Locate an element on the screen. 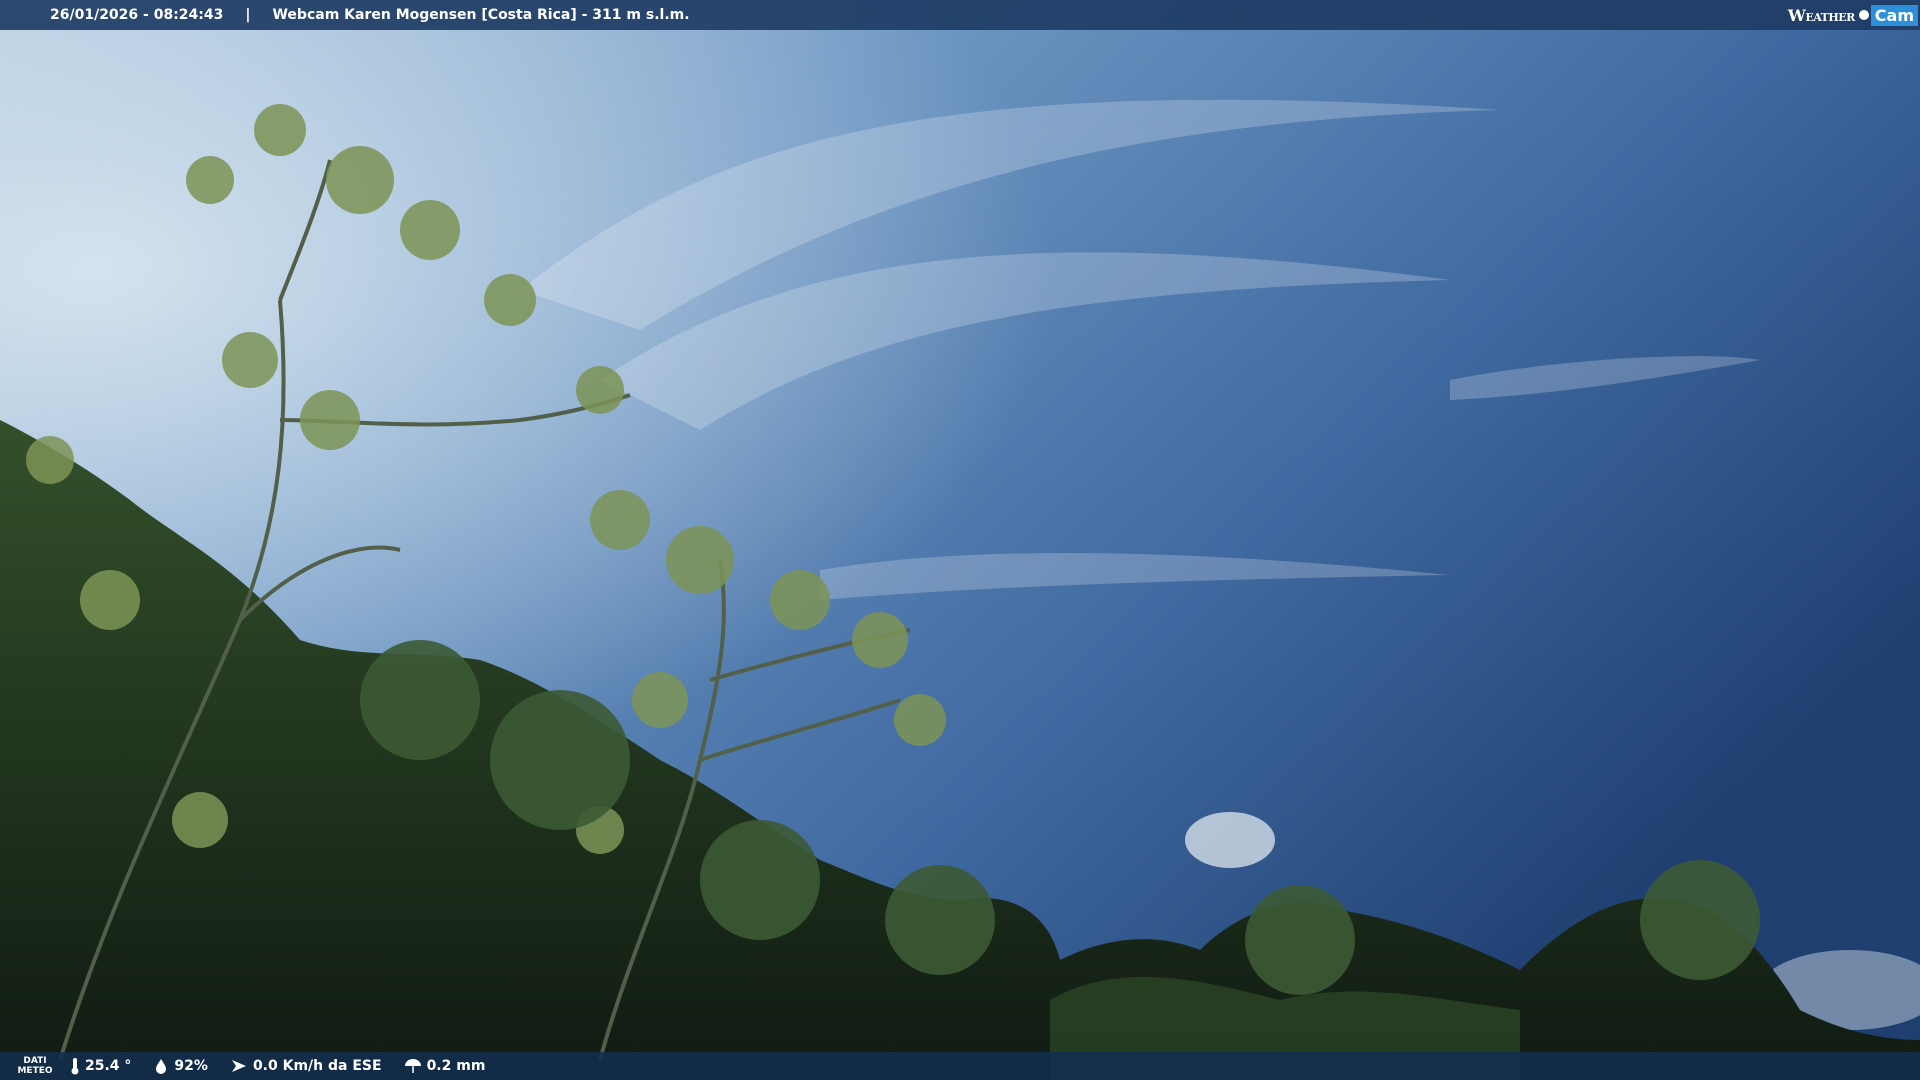 This screenshot has height=1080, width=1920. temperature-readout: 25.4 ° is located at coordinates (100, 1066).